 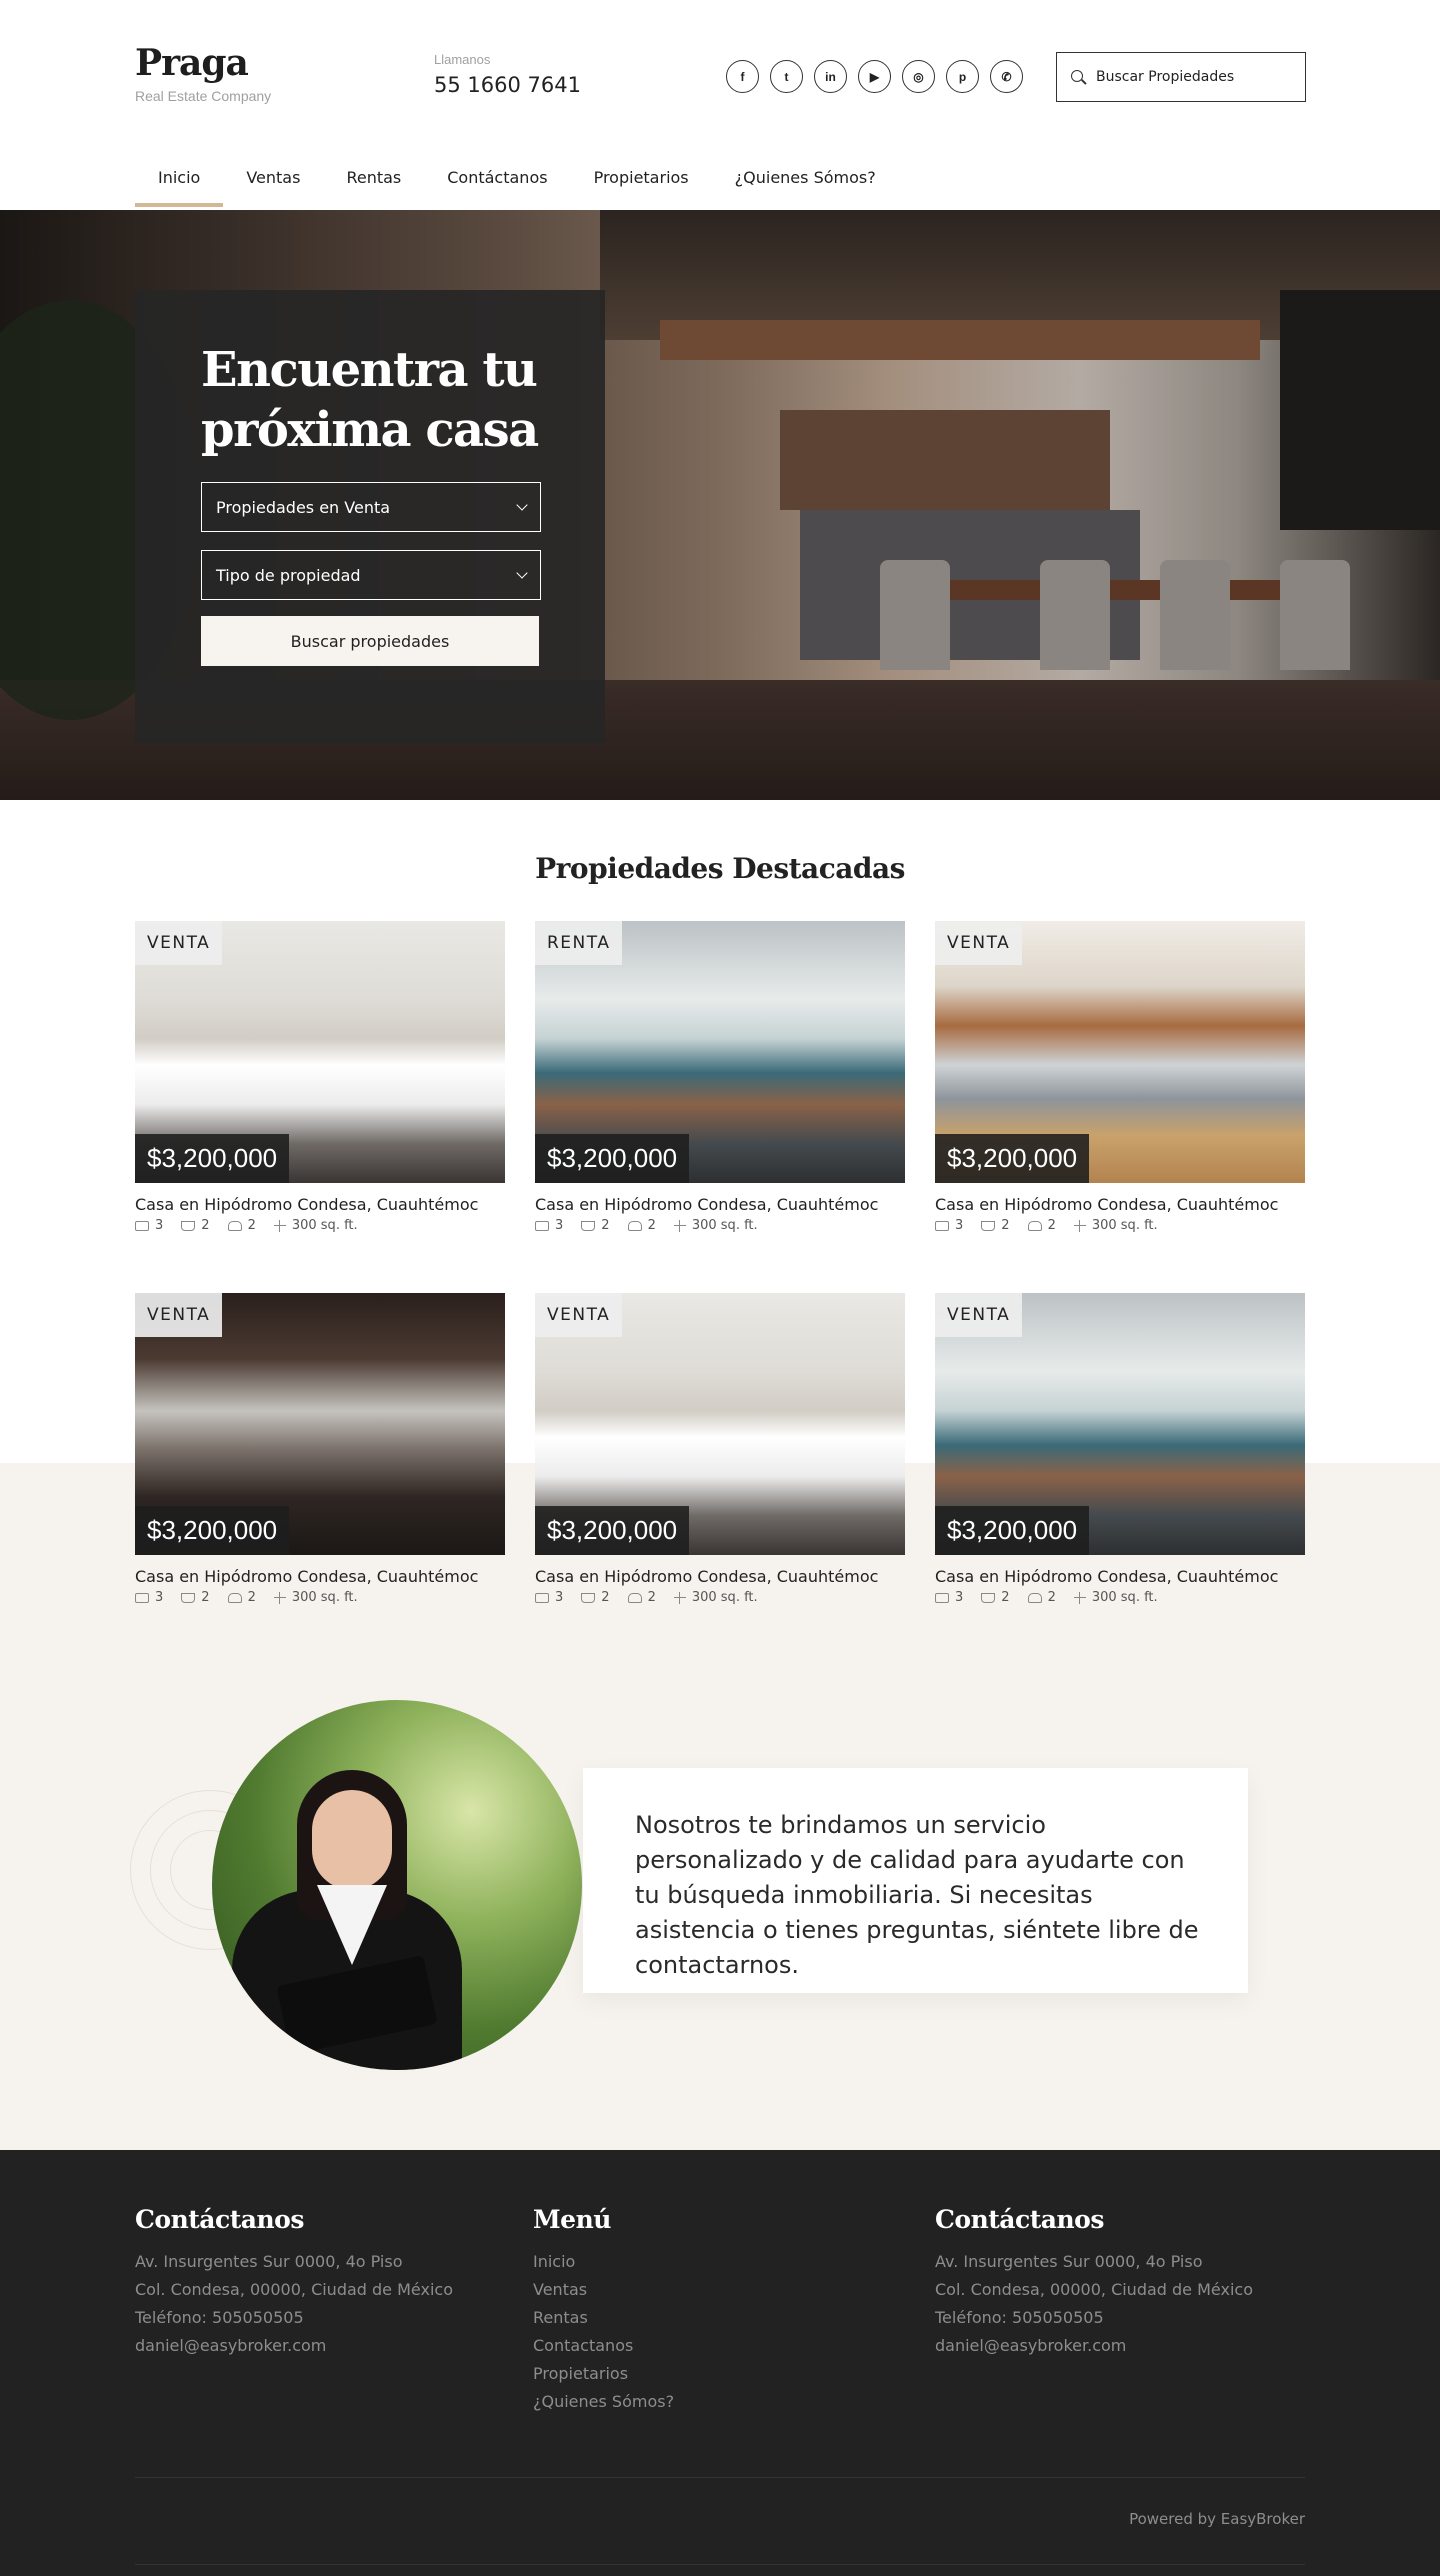 I want to click on nav-item-quienes-somos: ¿Quienes Sómos?, so click(x=805, y=183).